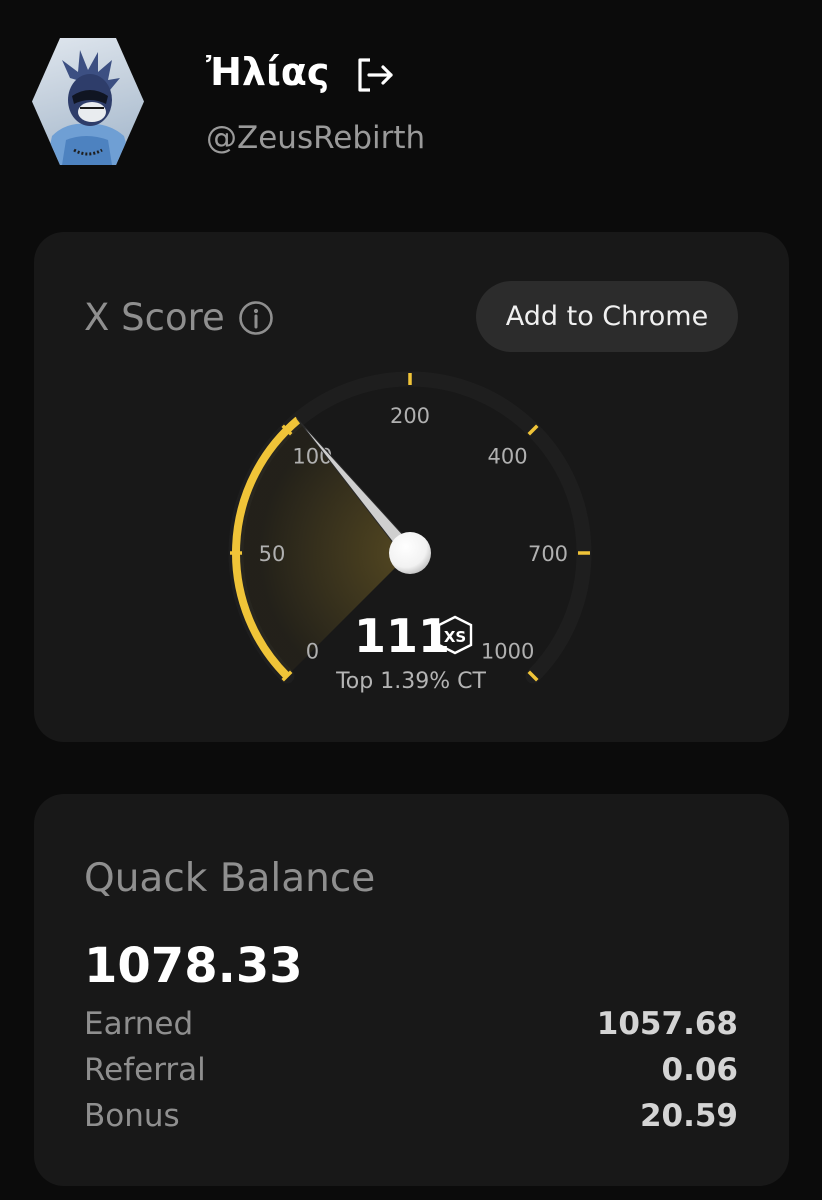  I want to click on balance-row-earned: Earned 1057.68, so click(411, 1029).